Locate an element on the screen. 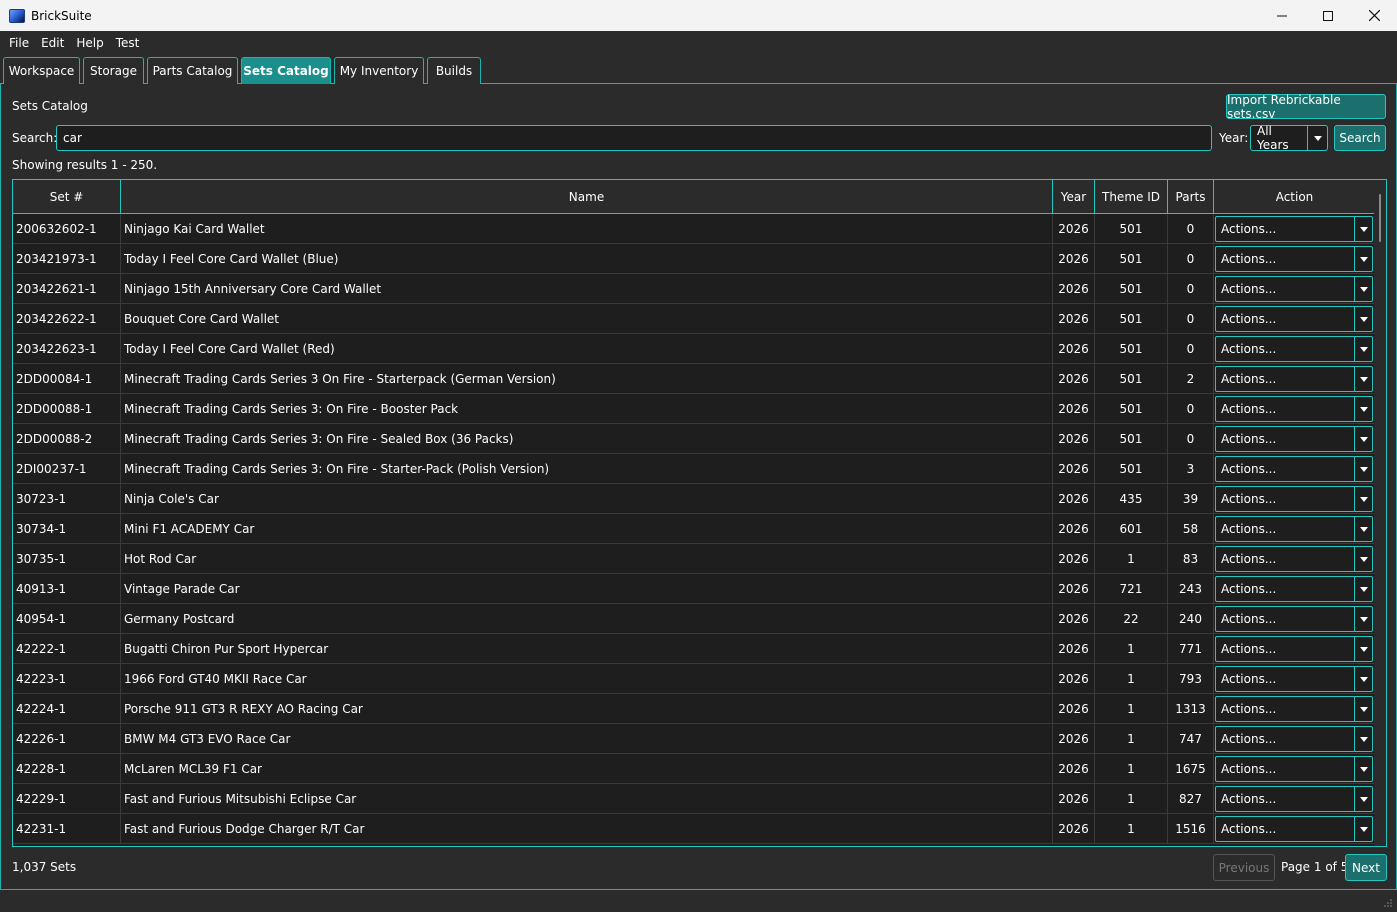 This screenshot has width=1397, height=912. tab-my-inventory: My Inventory is located at coordinates (379, 70).